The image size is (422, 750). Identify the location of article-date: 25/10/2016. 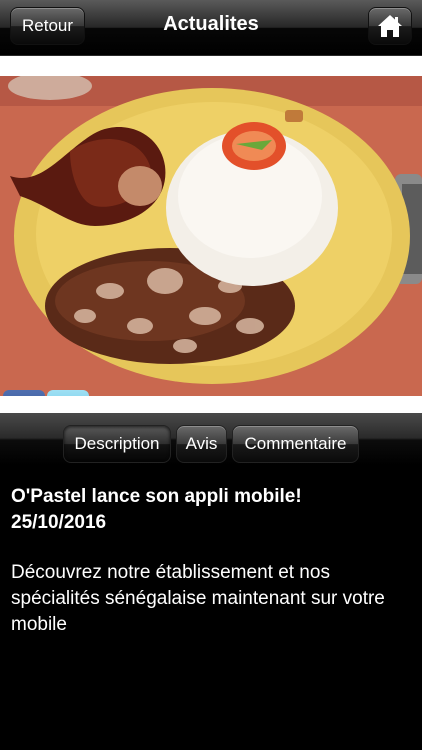
(59, 522).